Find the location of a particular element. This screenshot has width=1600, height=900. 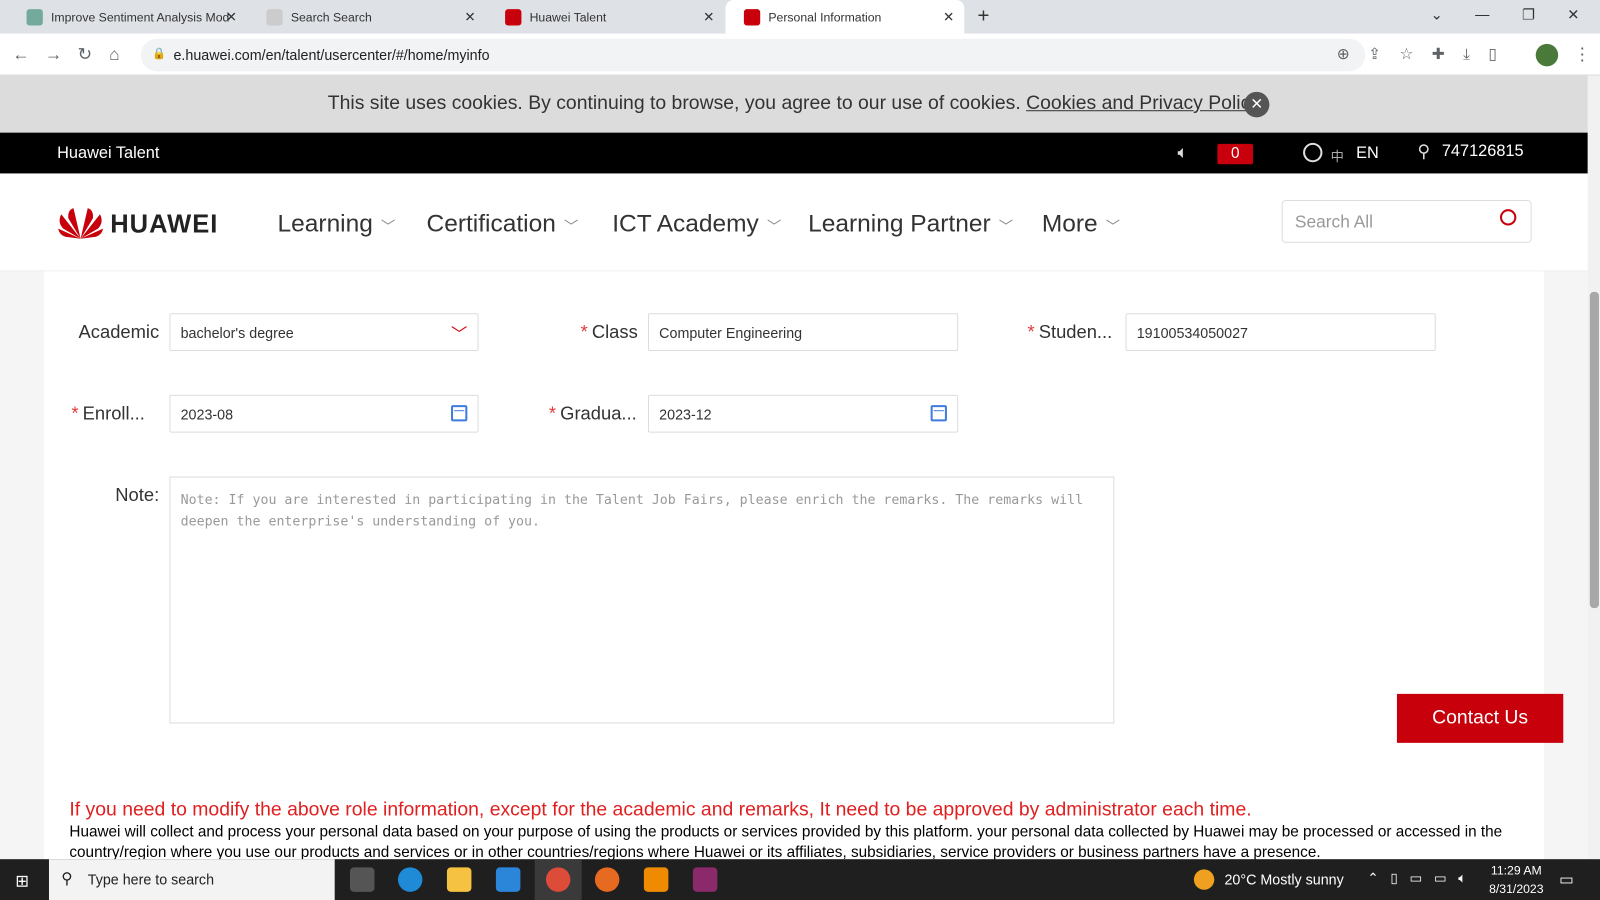

chrome-icon is located at coordinates (558, 879).